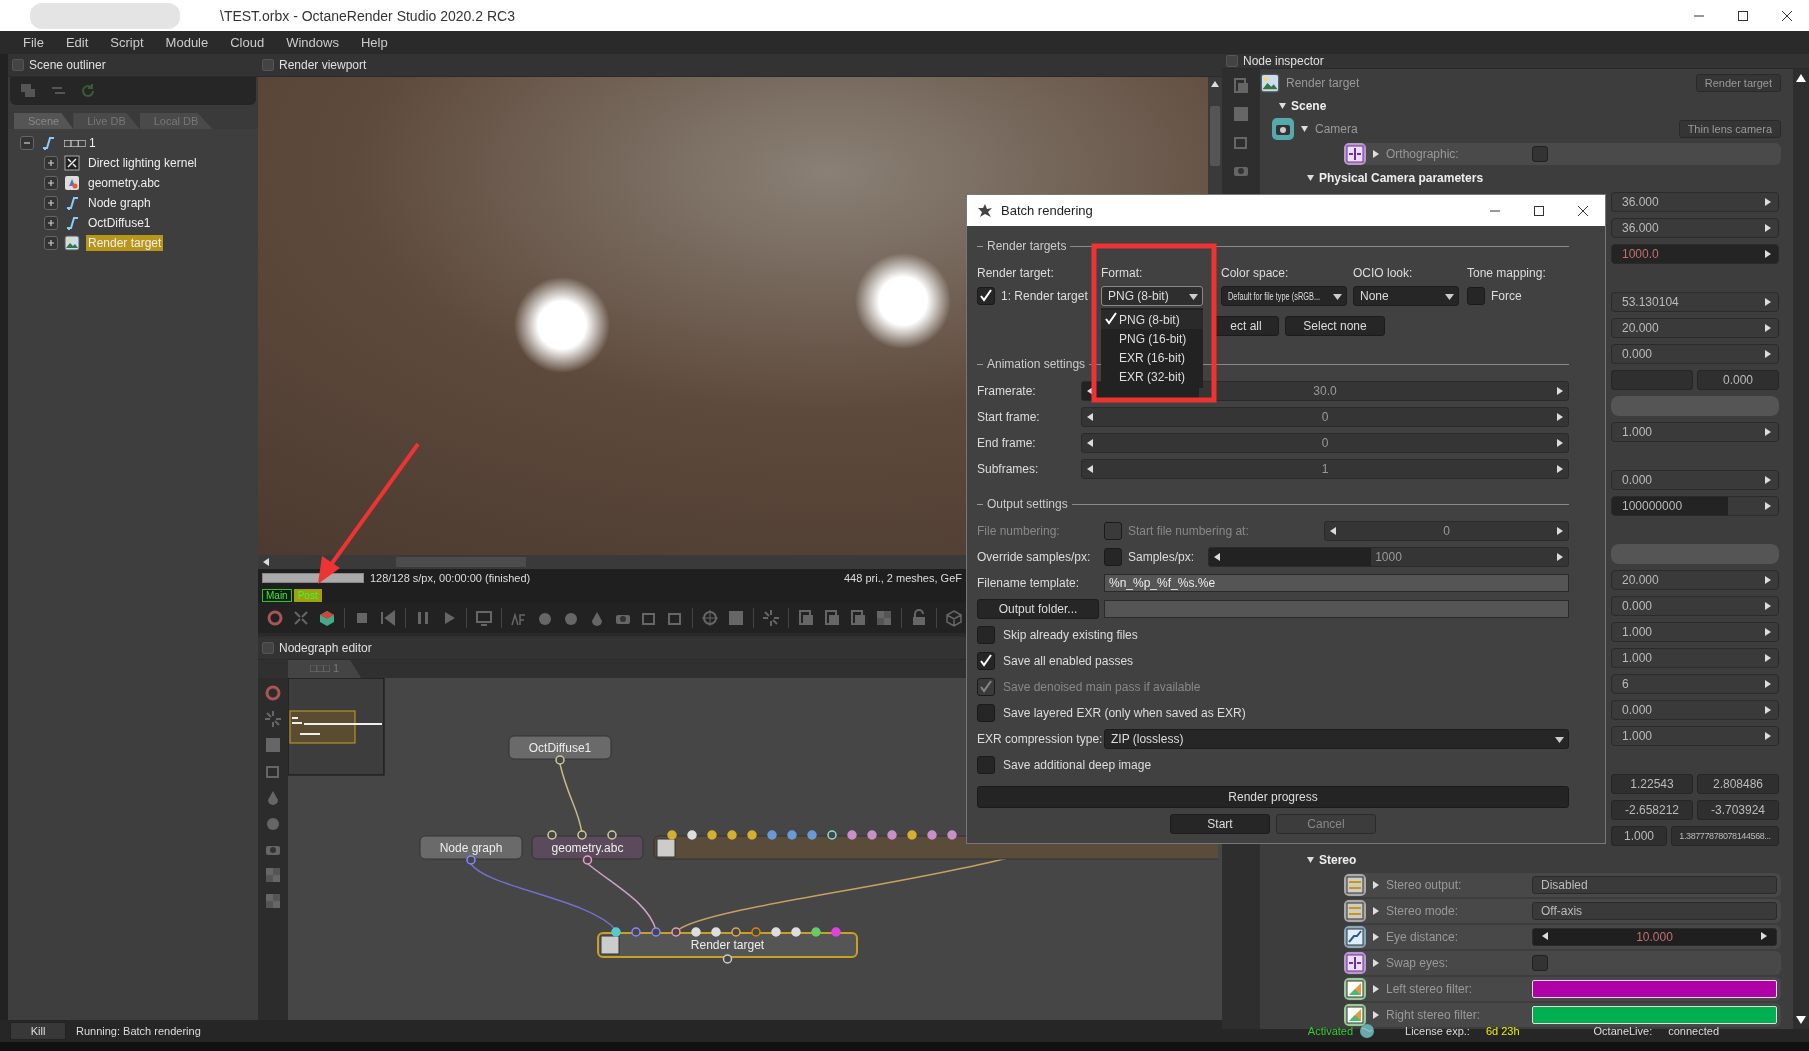  I want to click on node-type-button: Thin lens camera, so click(1729, 129).